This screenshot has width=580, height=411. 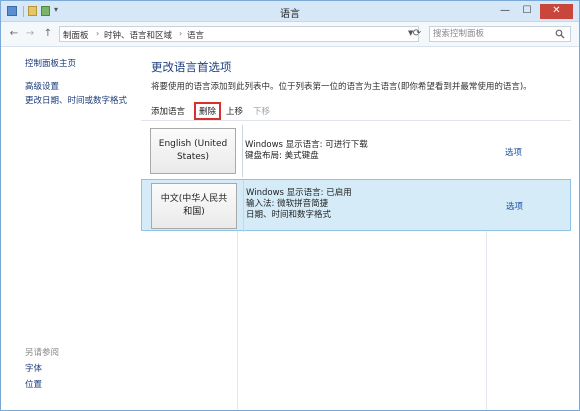 What do you see at coordinates (282, 156) in the screenshot?
I see `keyboard-layout: 键盘布局: 美式键盘` at bounding box center [282, 156].